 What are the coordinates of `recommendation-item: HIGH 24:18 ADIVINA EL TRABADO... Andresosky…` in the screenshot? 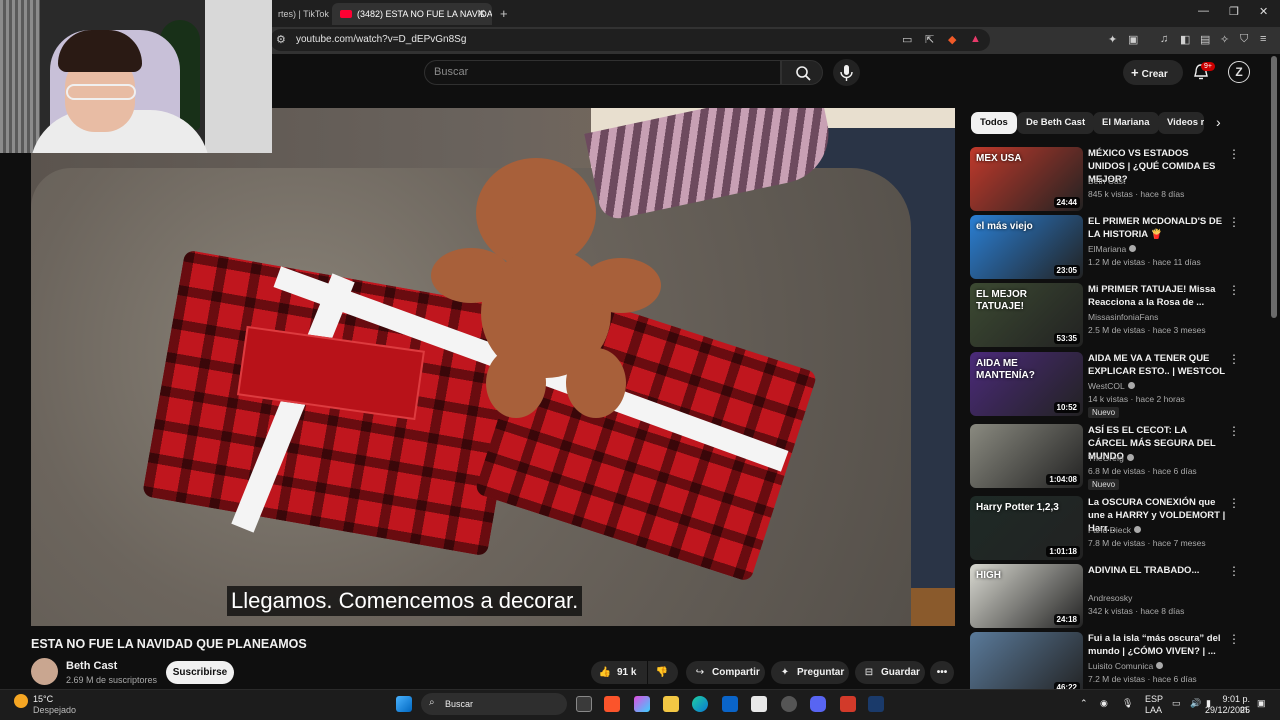 It's located at (1115, 596).